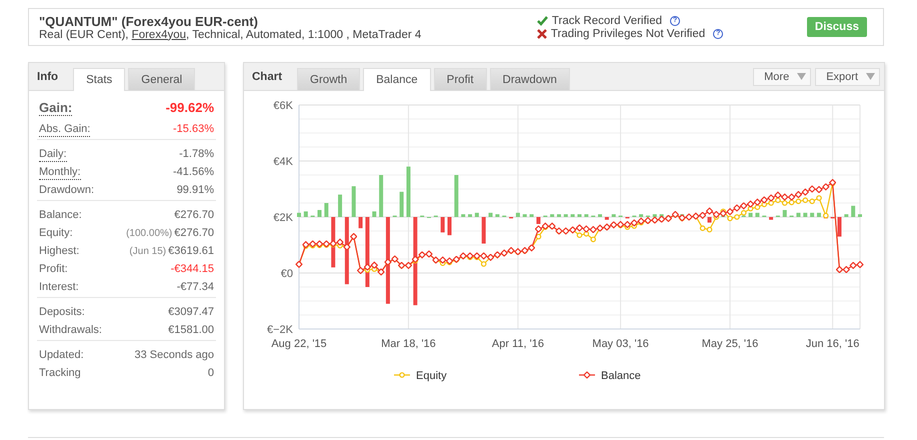 The height and width of the screenshot is (440, 917). What do you see at coordinates (283, 106) in the screenshot?
I see `axis-label: €6K` at bounding box center [283, 106].